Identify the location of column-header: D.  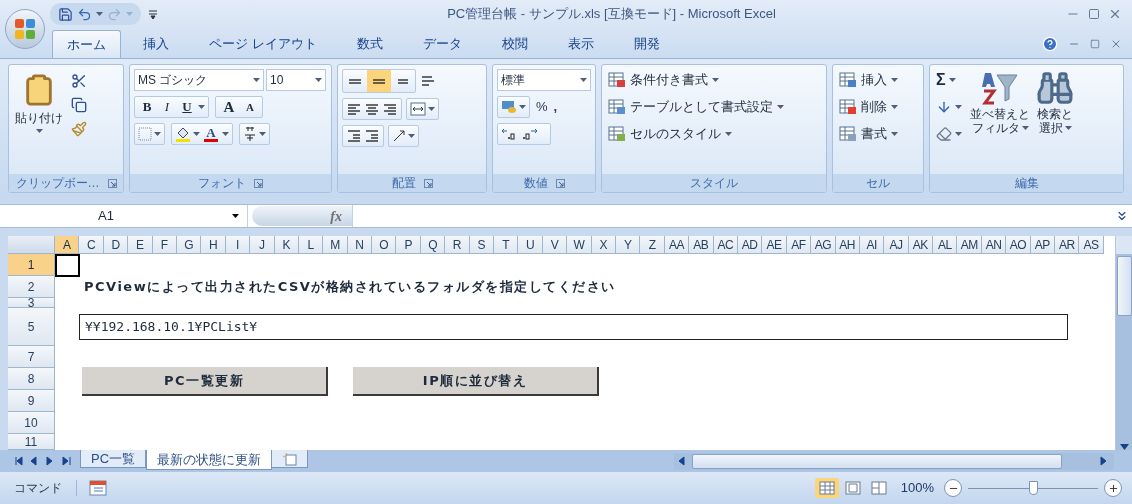
(116, 245).